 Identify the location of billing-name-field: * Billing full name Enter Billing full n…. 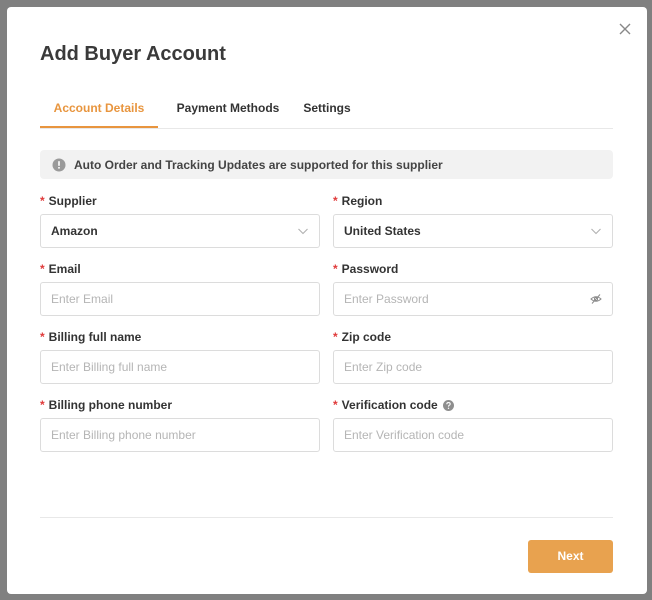
(180, 356).